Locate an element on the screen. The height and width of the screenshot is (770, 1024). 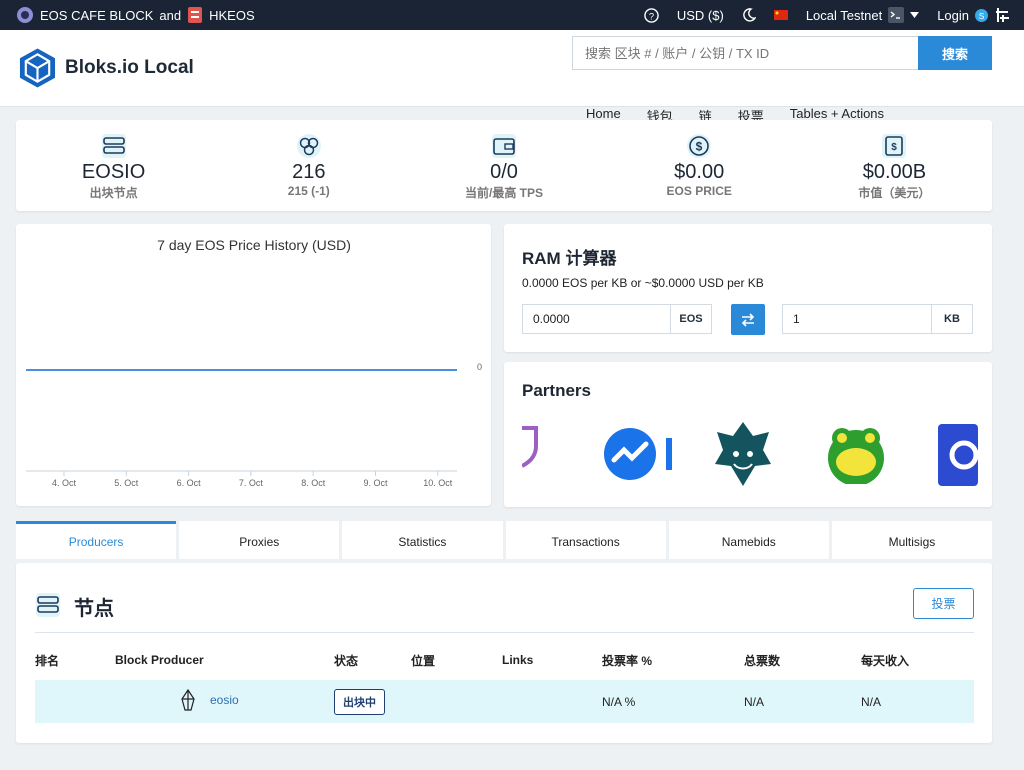
china-flag-icon is located at coordinates (780, 15).